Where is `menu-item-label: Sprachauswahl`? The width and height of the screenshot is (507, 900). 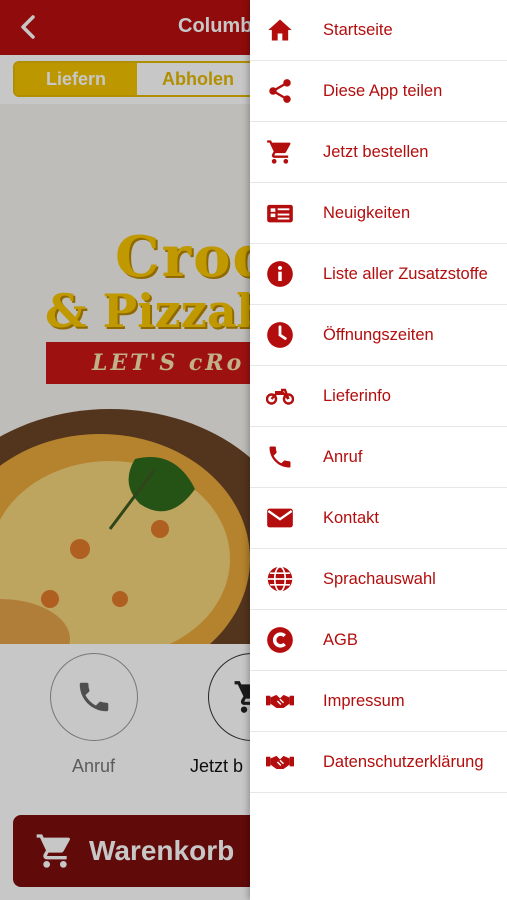 menu-item-label: Sprachauswahl is located at coordinates (379, 578).